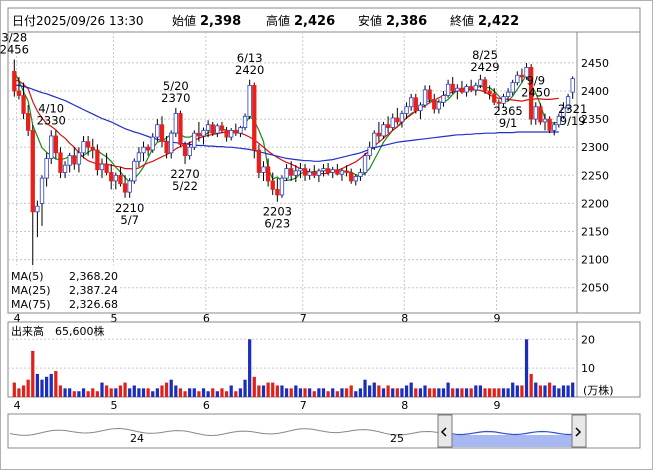 The height and width of the screenshot is (470, 653). What do you see at coordinates (137, 438) in the screenshot?
I see `navigator-label: 24` at bounding box center [137, 438].